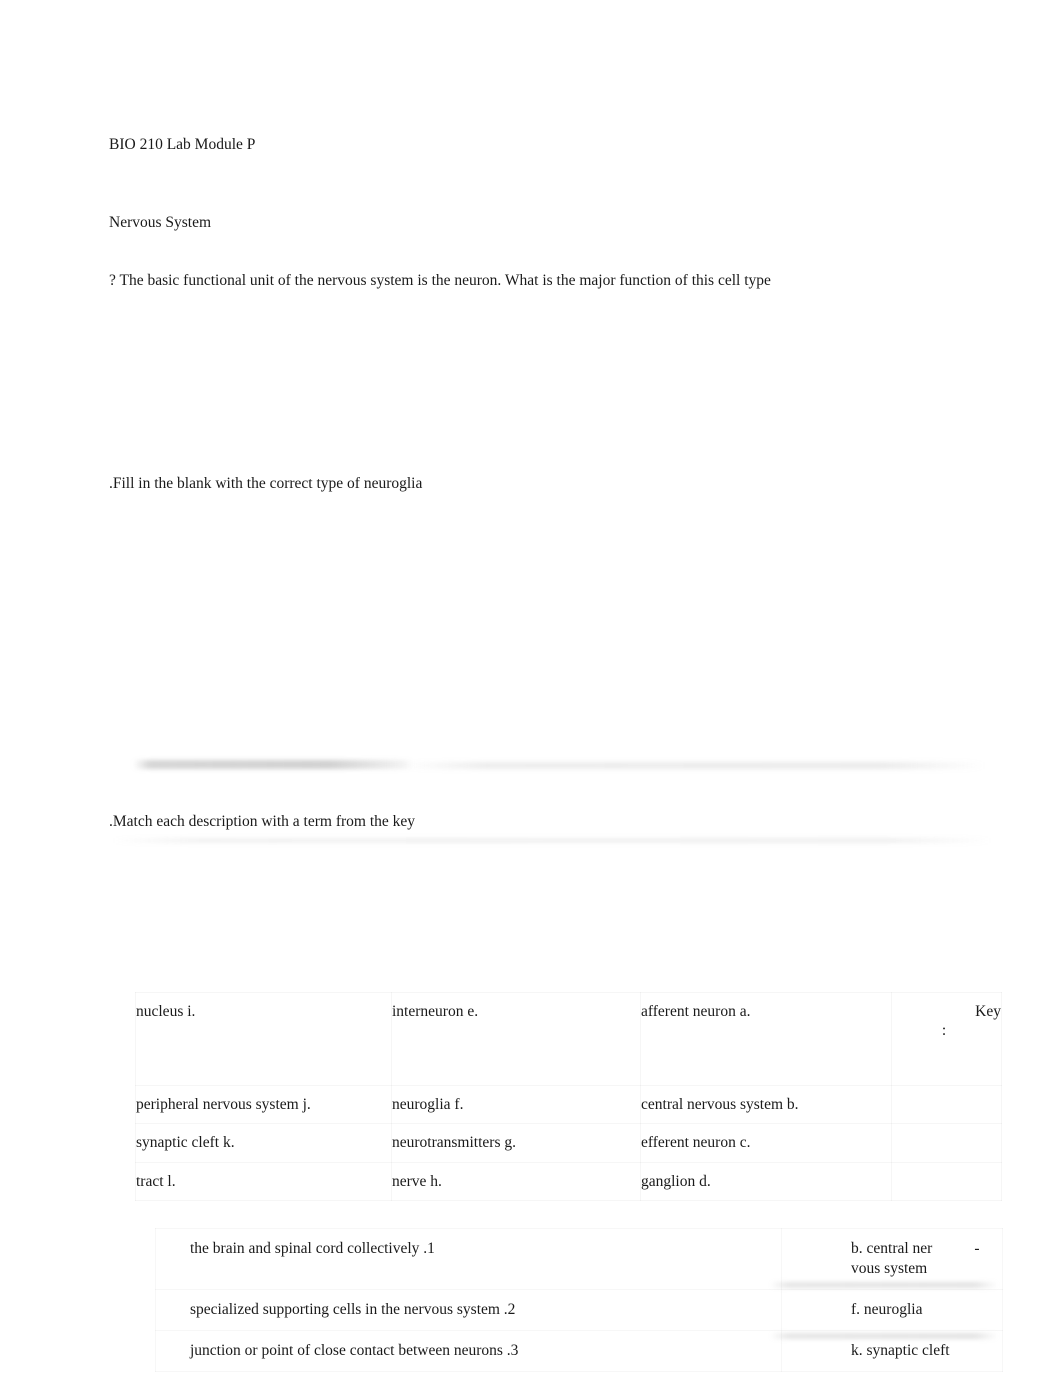 The image size is (1062, 1377). I want to click on key-cell-d: ganglion d., so click(766, 1181).